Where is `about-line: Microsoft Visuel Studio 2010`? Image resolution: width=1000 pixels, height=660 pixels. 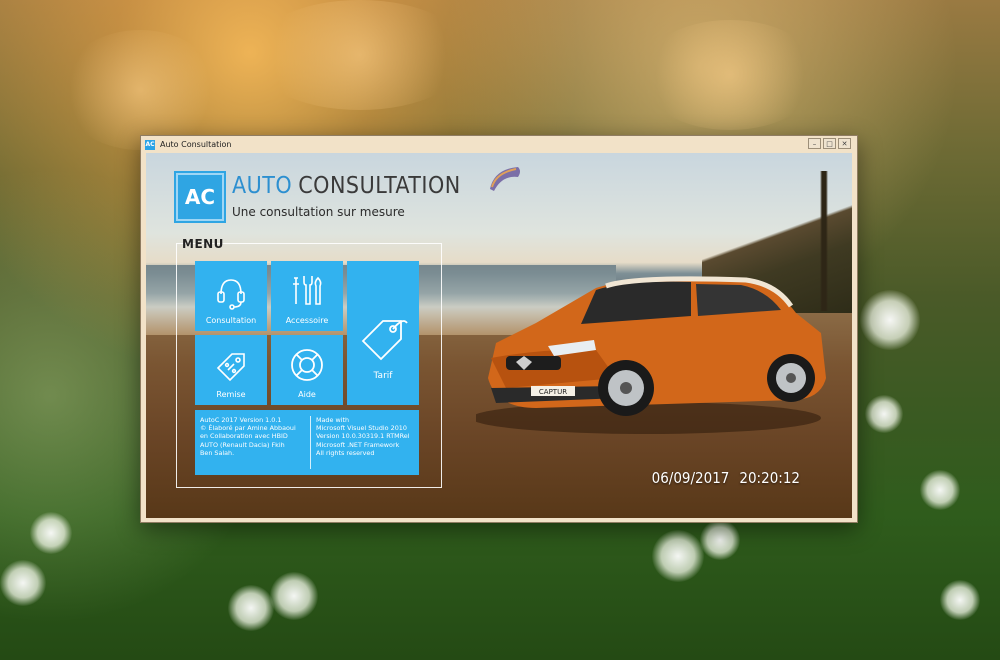
about-line: Microsoft Visuel Studio 2010 is located at coordinates (361, 428).